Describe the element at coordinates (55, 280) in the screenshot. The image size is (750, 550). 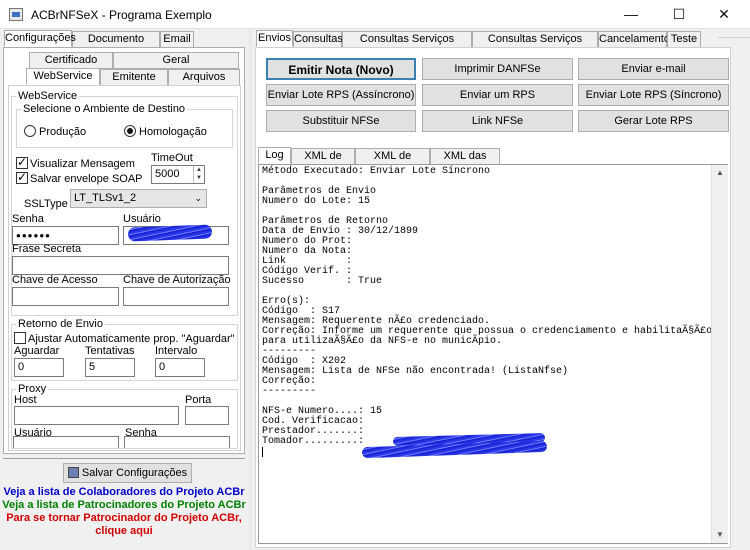
I see `chave-acesso-label: Chave de Acesso` at that location.